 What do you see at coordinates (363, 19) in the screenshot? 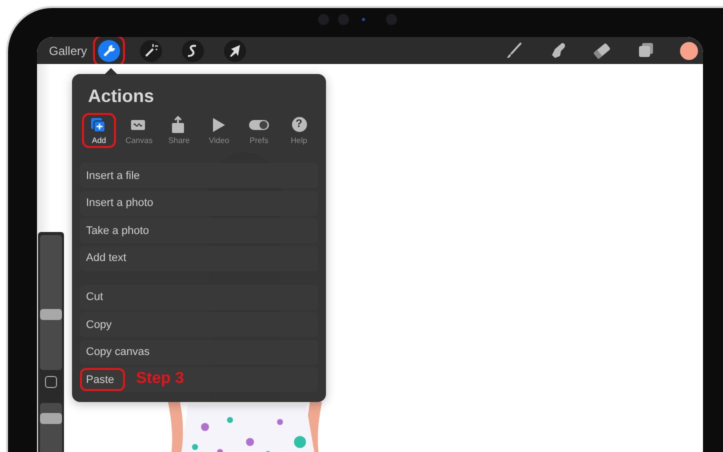
I see `indicator-icon` at bounding box center [363, 19].